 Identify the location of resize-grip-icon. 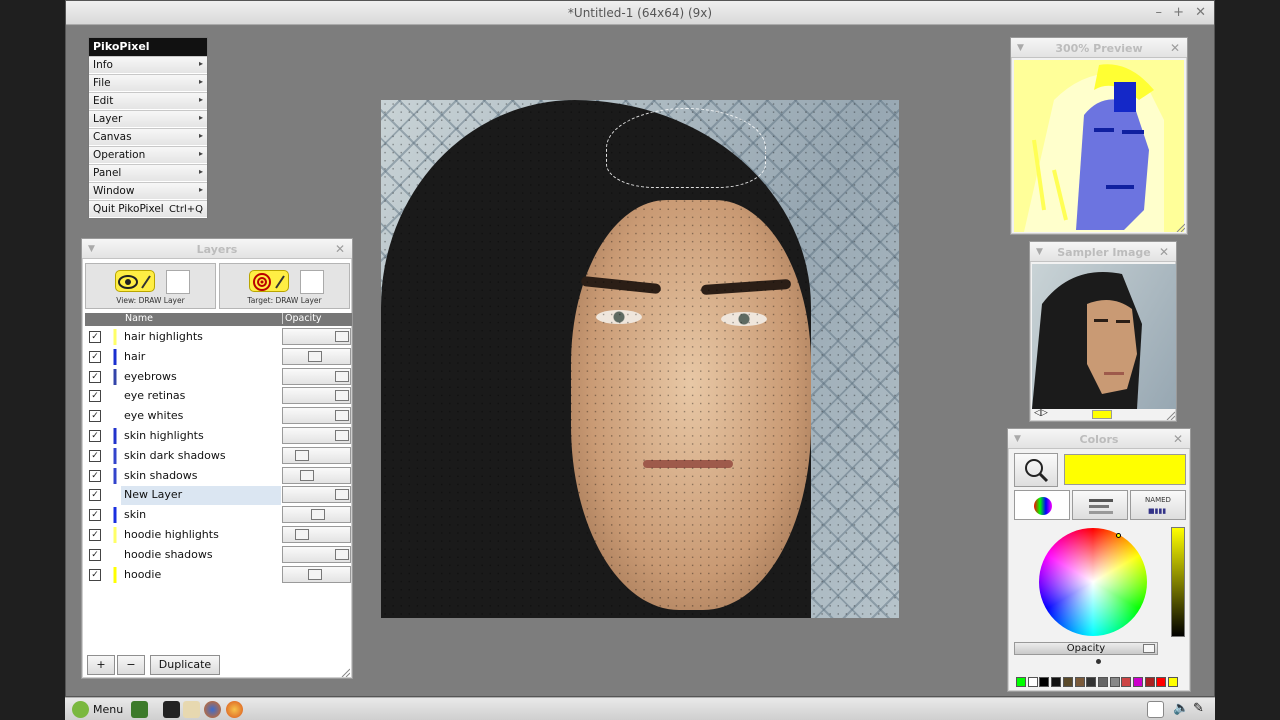
(1170, 415).